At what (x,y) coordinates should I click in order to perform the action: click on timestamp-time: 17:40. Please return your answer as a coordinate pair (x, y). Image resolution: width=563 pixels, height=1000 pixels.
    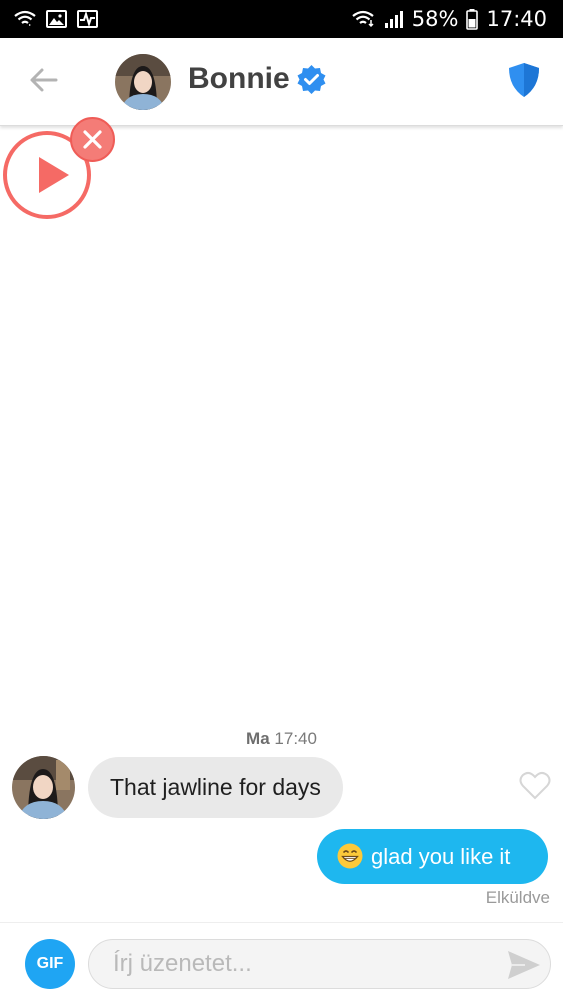
    Looking at the image, I should click on (295, 738).